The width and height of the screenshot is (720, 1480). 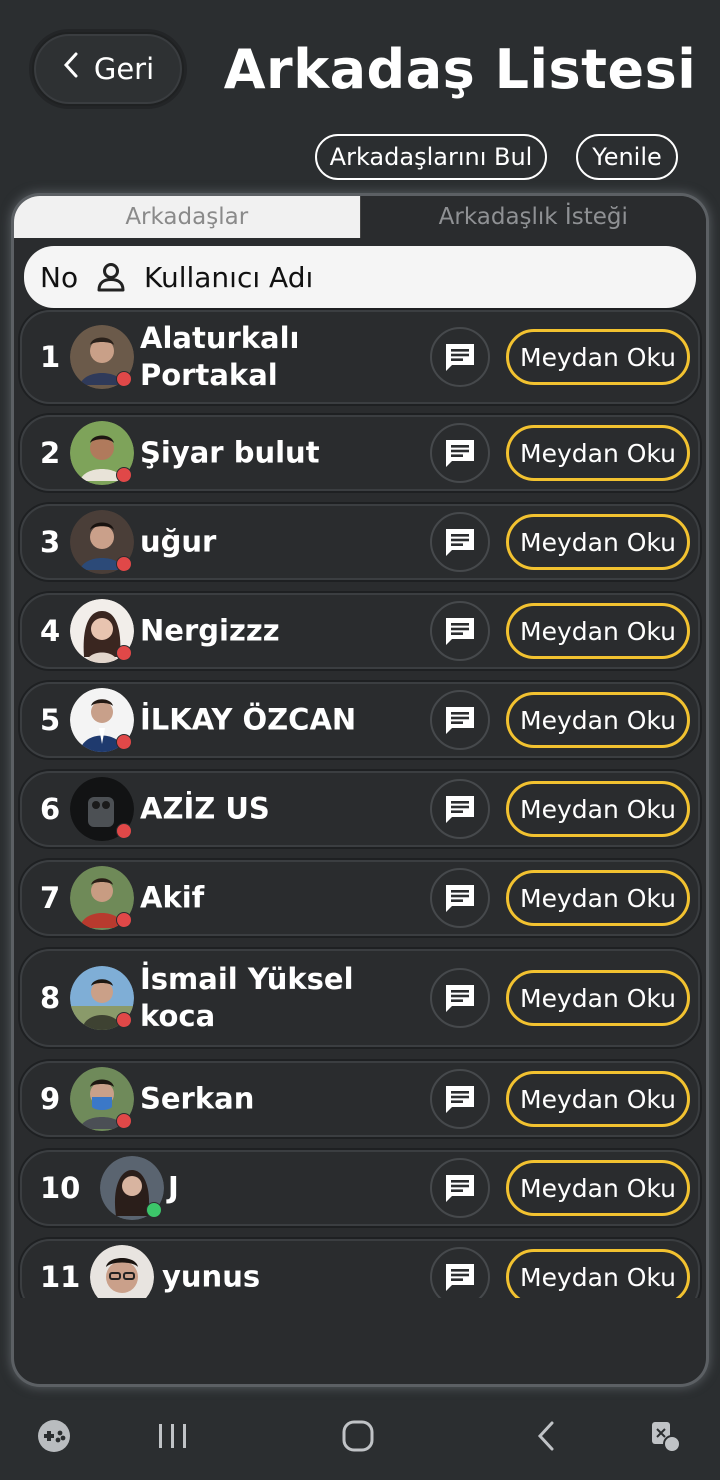 I want to click on friend-name: Nergizzz, so click(x=210, y=630).